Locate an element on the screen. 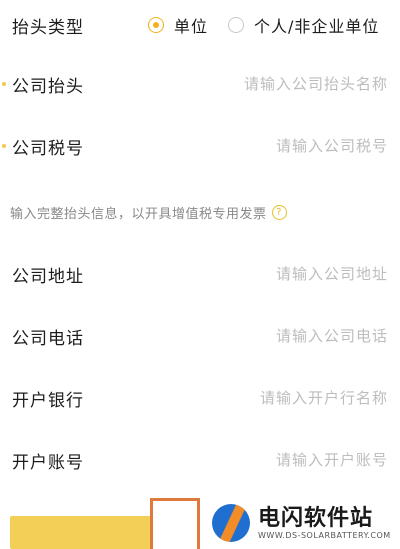  radio-unselected-icon is located at coordinates (236, 25).